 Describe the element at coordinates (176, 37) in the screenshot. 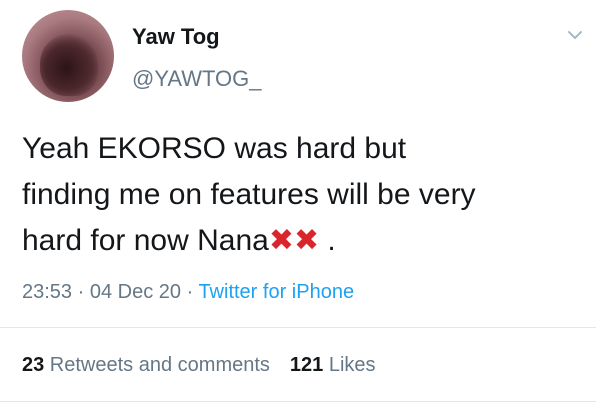

I see `author-display-name: Yaw Tog` at that location.